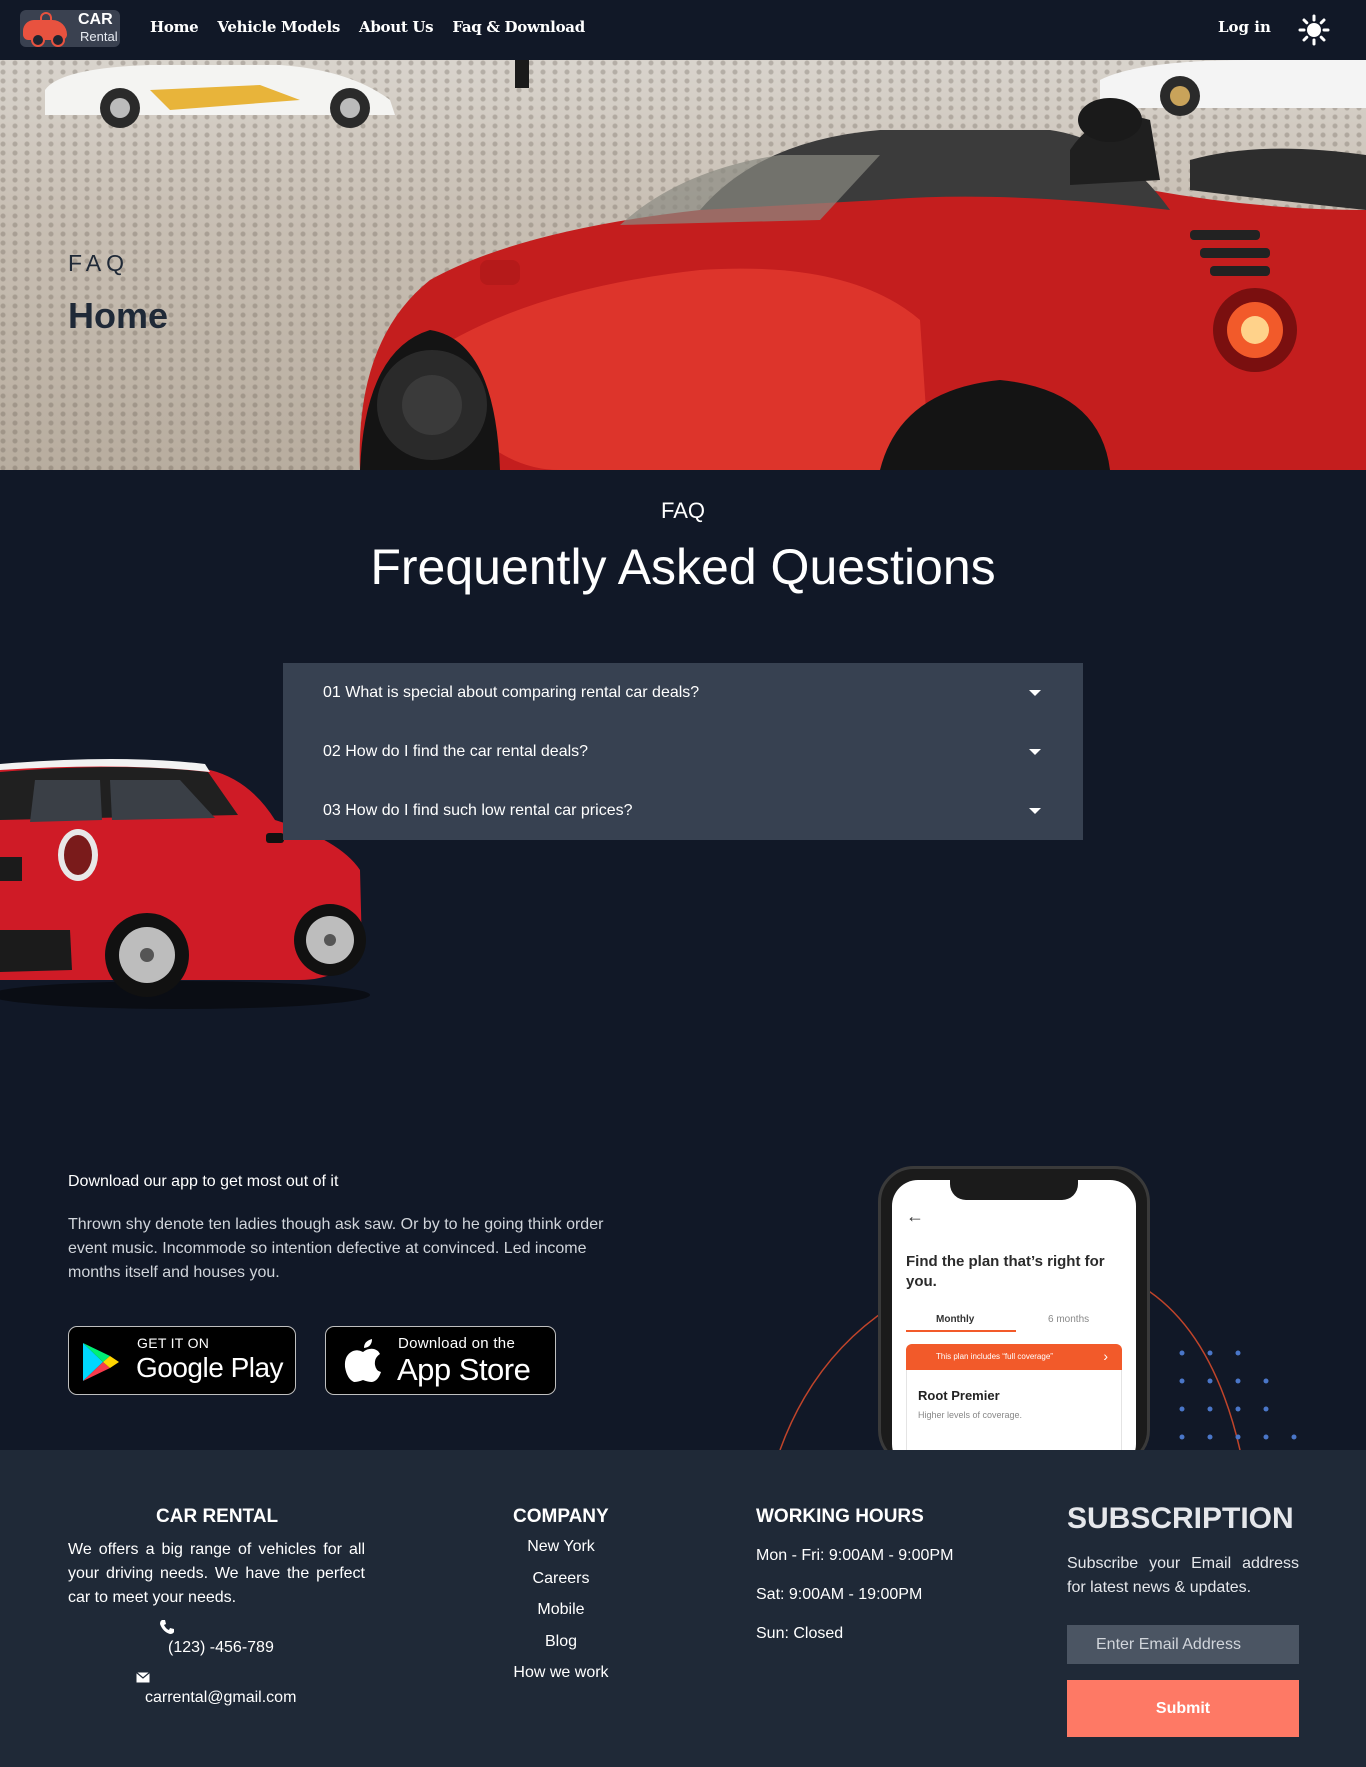 The height and width of the screenshot is (1767, 1366). I want to click on subscription-email-input, so click(1183, 1644).